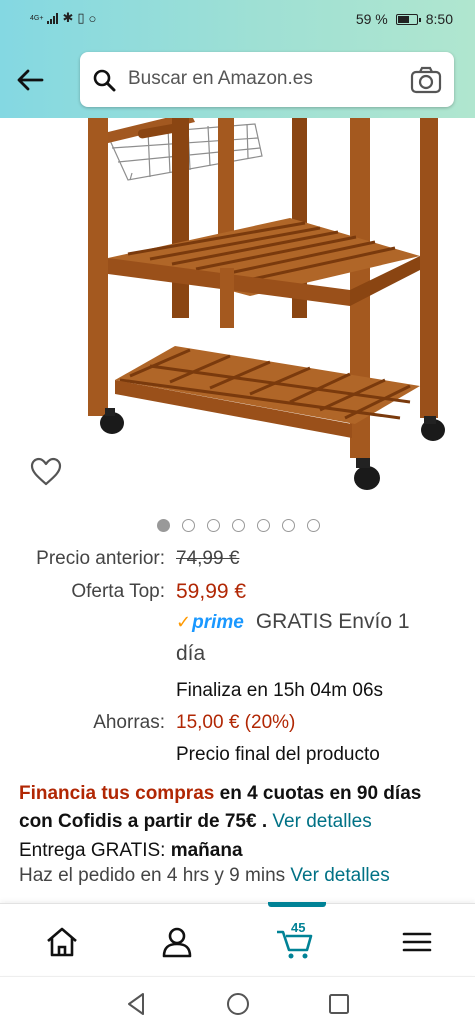 Image resolution: width=475 pixels, height=1029 pixels. What do you see at coordinates (177, 942) in the screenshot?
I see `account-icon` at bounding box center [177, 942].